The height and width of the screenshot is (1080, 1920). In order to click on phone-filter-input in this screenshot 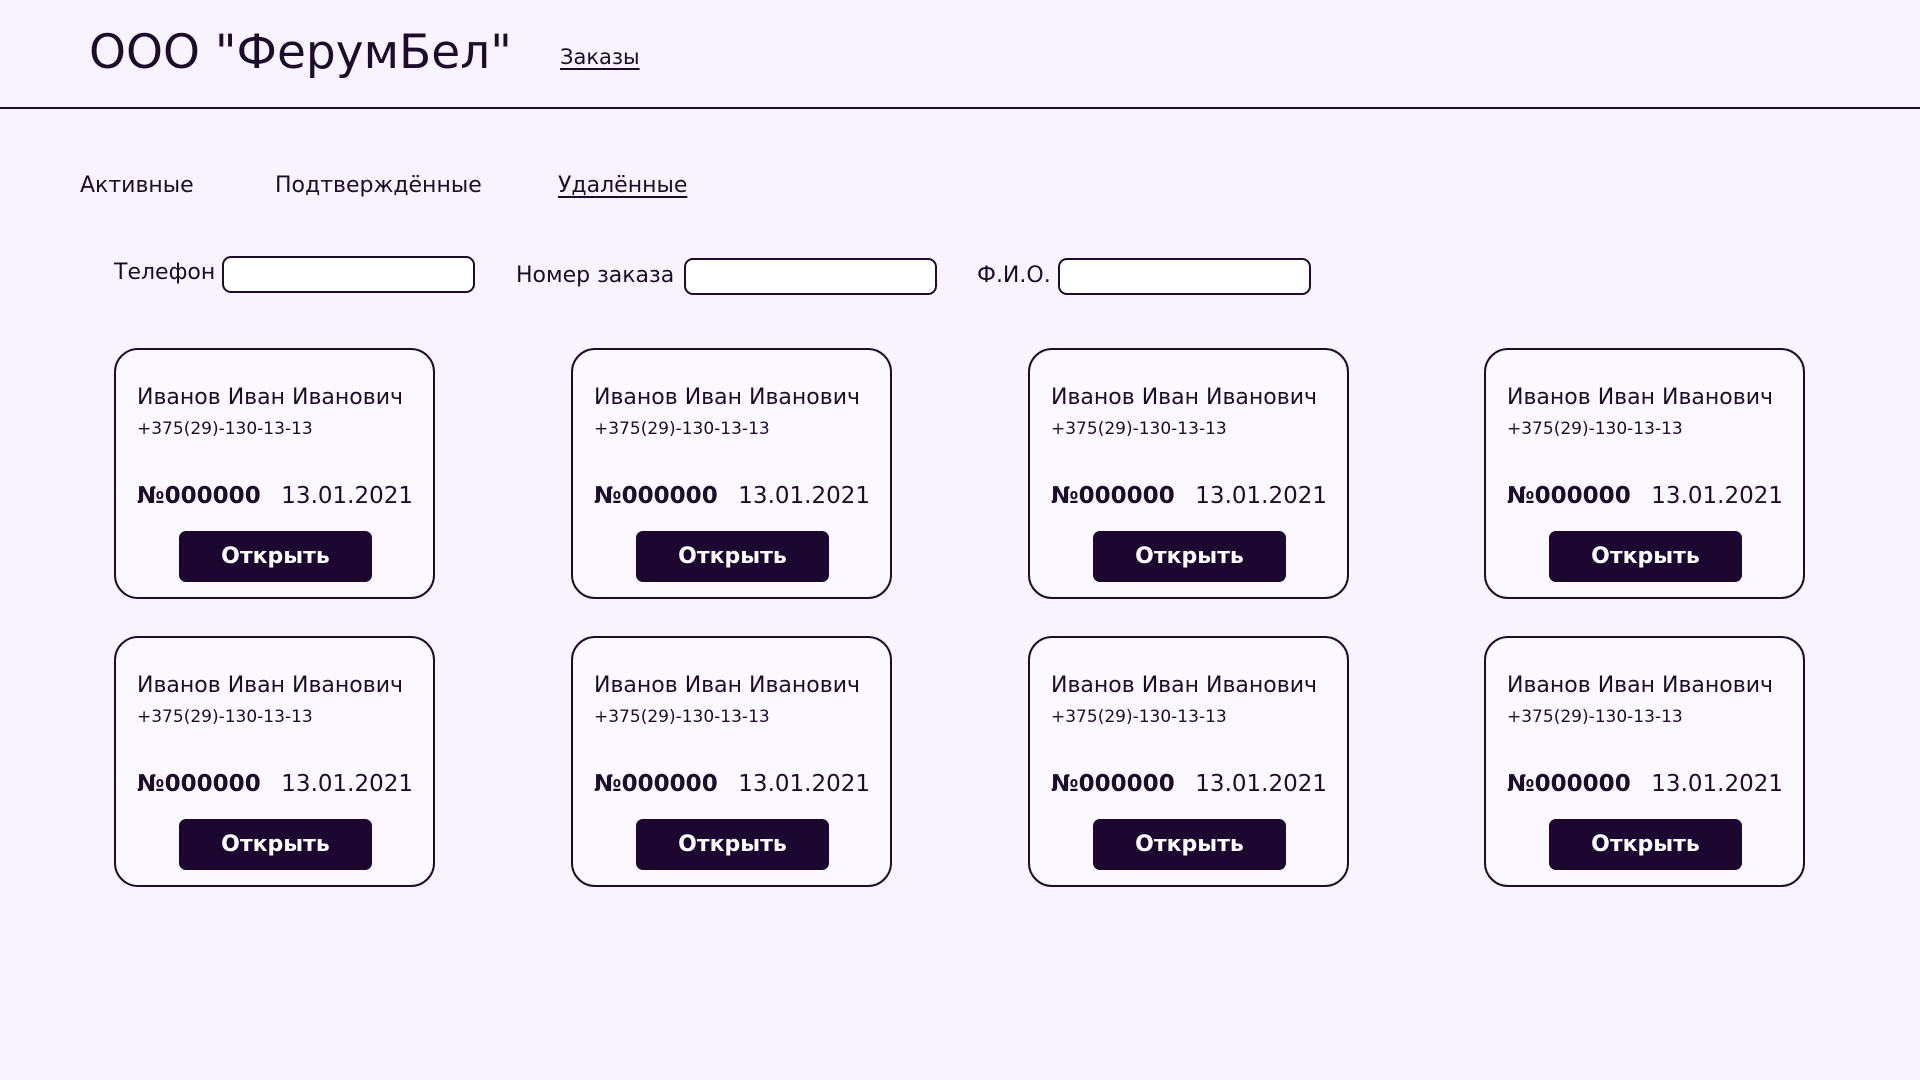, I will do `click(348, 274)`.